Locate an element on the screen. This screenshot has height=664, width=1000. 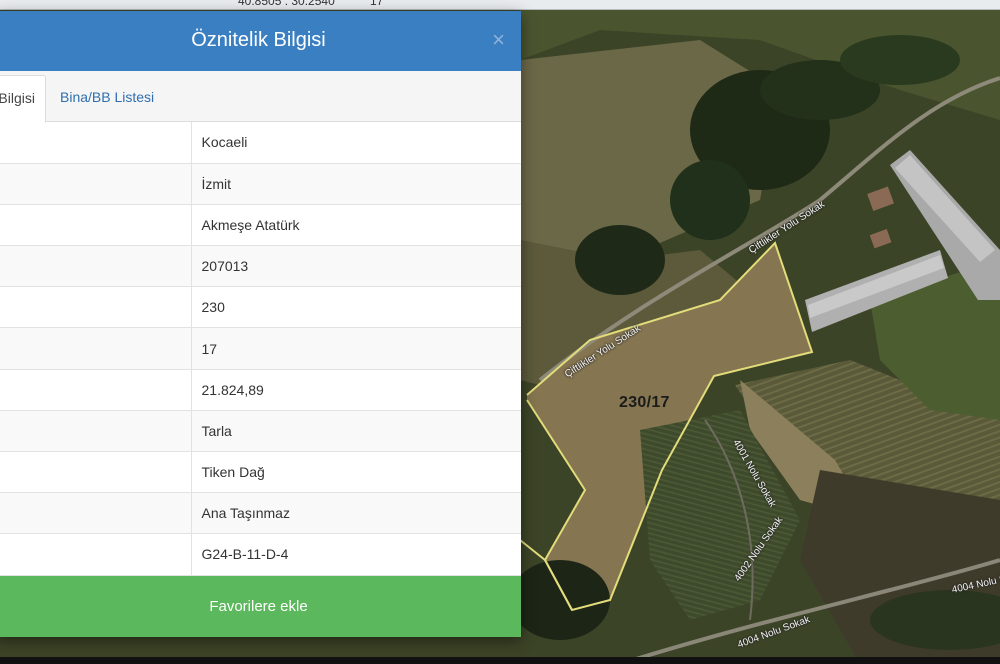
table-row: Tarla is located at coordinates (260, 431).